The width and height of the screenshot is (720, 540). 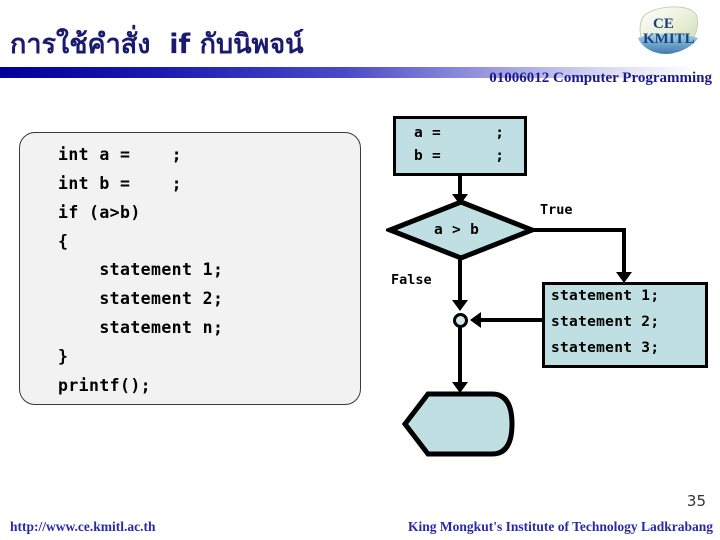 What do you see at coordinates (99, 212) in the screenshot?
I see `code-line-3: if (a>b)` at bounding box center [99, 212].